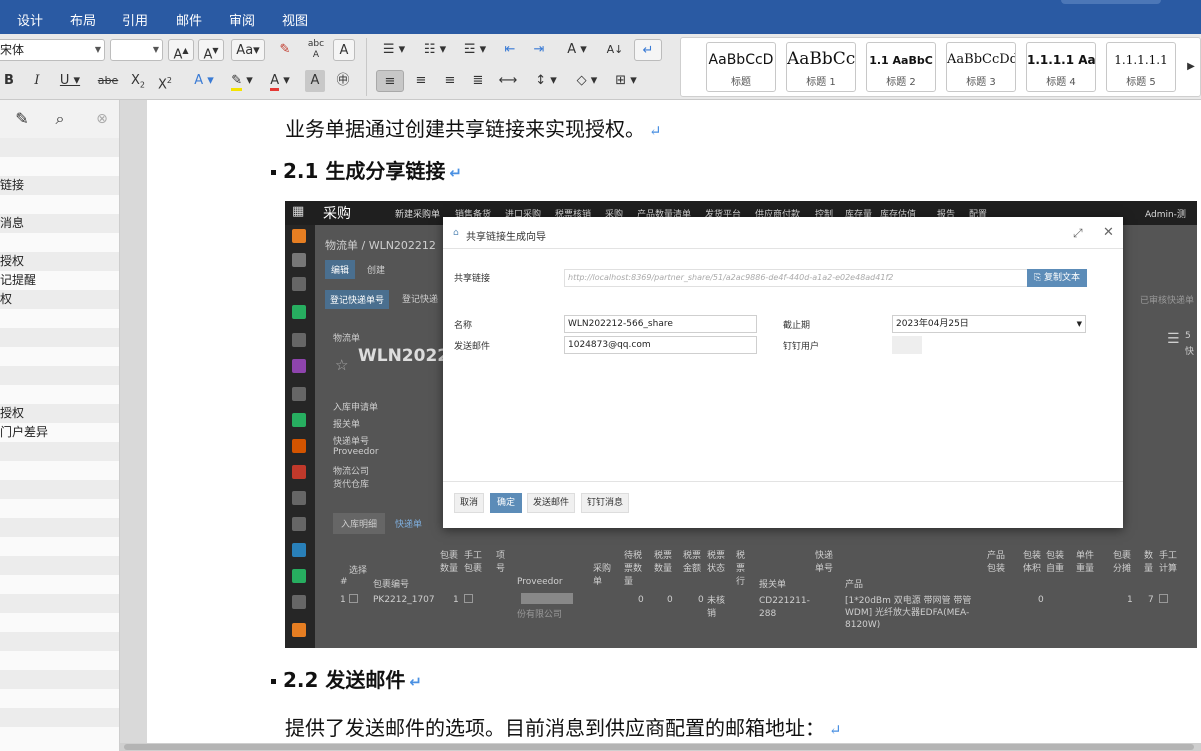 The width and height of the screenshot is (1201, 751). What do you see at coordinates (605, 503) in the screenshot?
I see `dingtalk-message-button: 钉钉消息` at bounding box center [605, 503].